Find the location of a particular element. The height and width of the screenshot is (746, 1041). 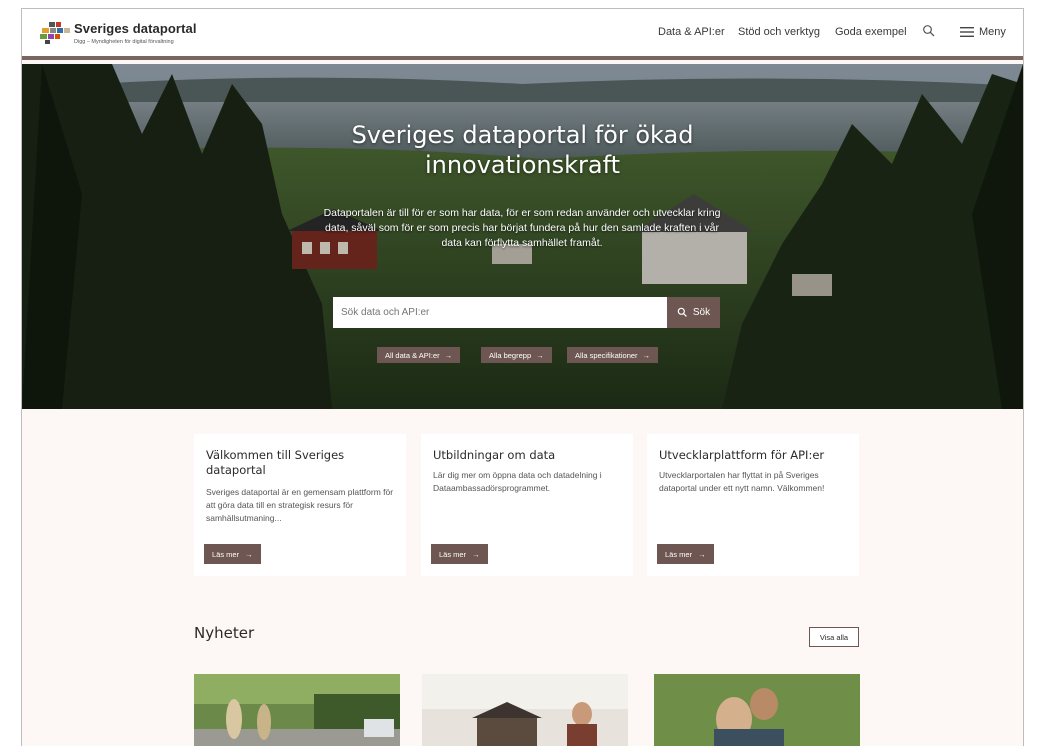

hero-title-line-1: Sveriges dataportal för ökad is located at coordinates (522, 135).